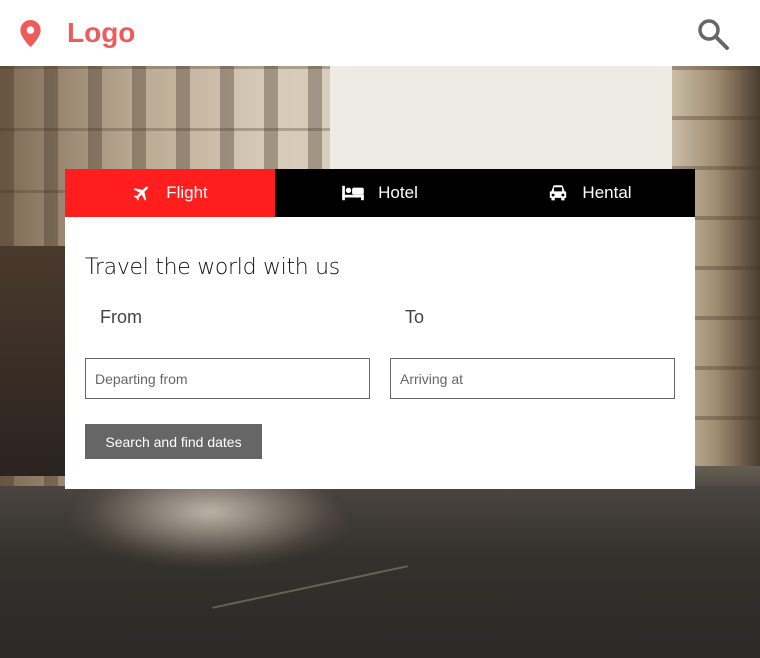  Describe the element at coordinates (398, 192) in the screenshot. I see `tab-hotel-label: Hotel` at that location.